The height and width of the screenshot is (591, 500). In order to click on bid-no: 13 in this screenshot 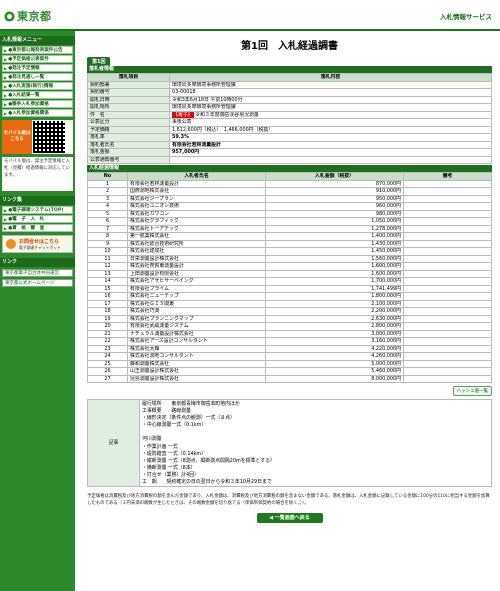, I will do `click(107, 273)`.